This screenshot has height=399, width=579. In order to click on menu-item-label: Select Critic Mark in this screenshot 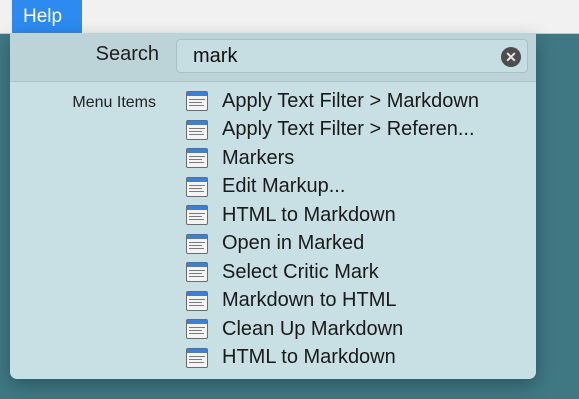, I will do `click(300, 271)`.